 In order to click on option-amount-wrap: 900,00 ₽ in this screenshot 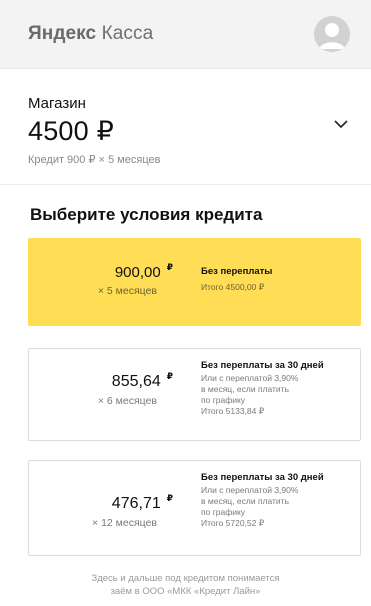, I will do `click(143, 271)`.